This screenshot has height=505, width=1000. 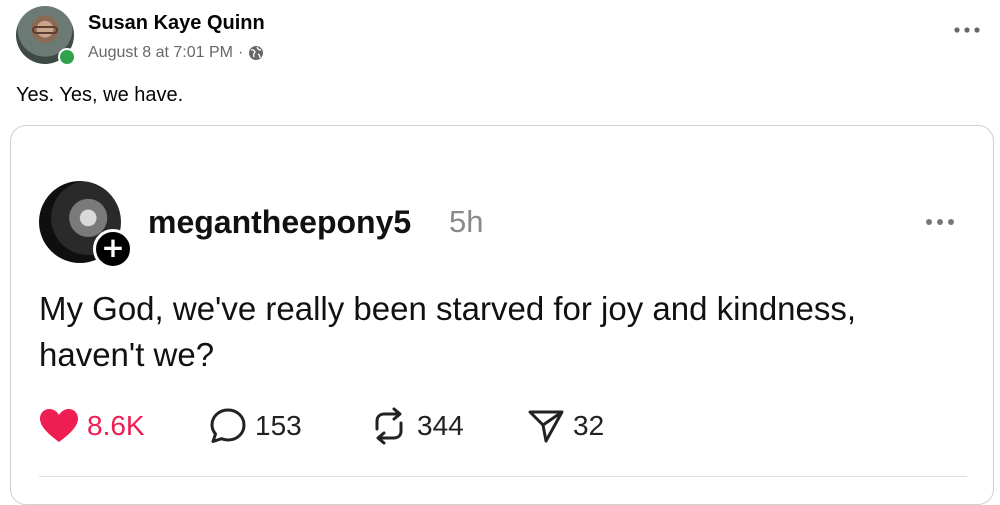 I want to click on author-name: Susan Kaye Quinn, so click(x=176, y=23).